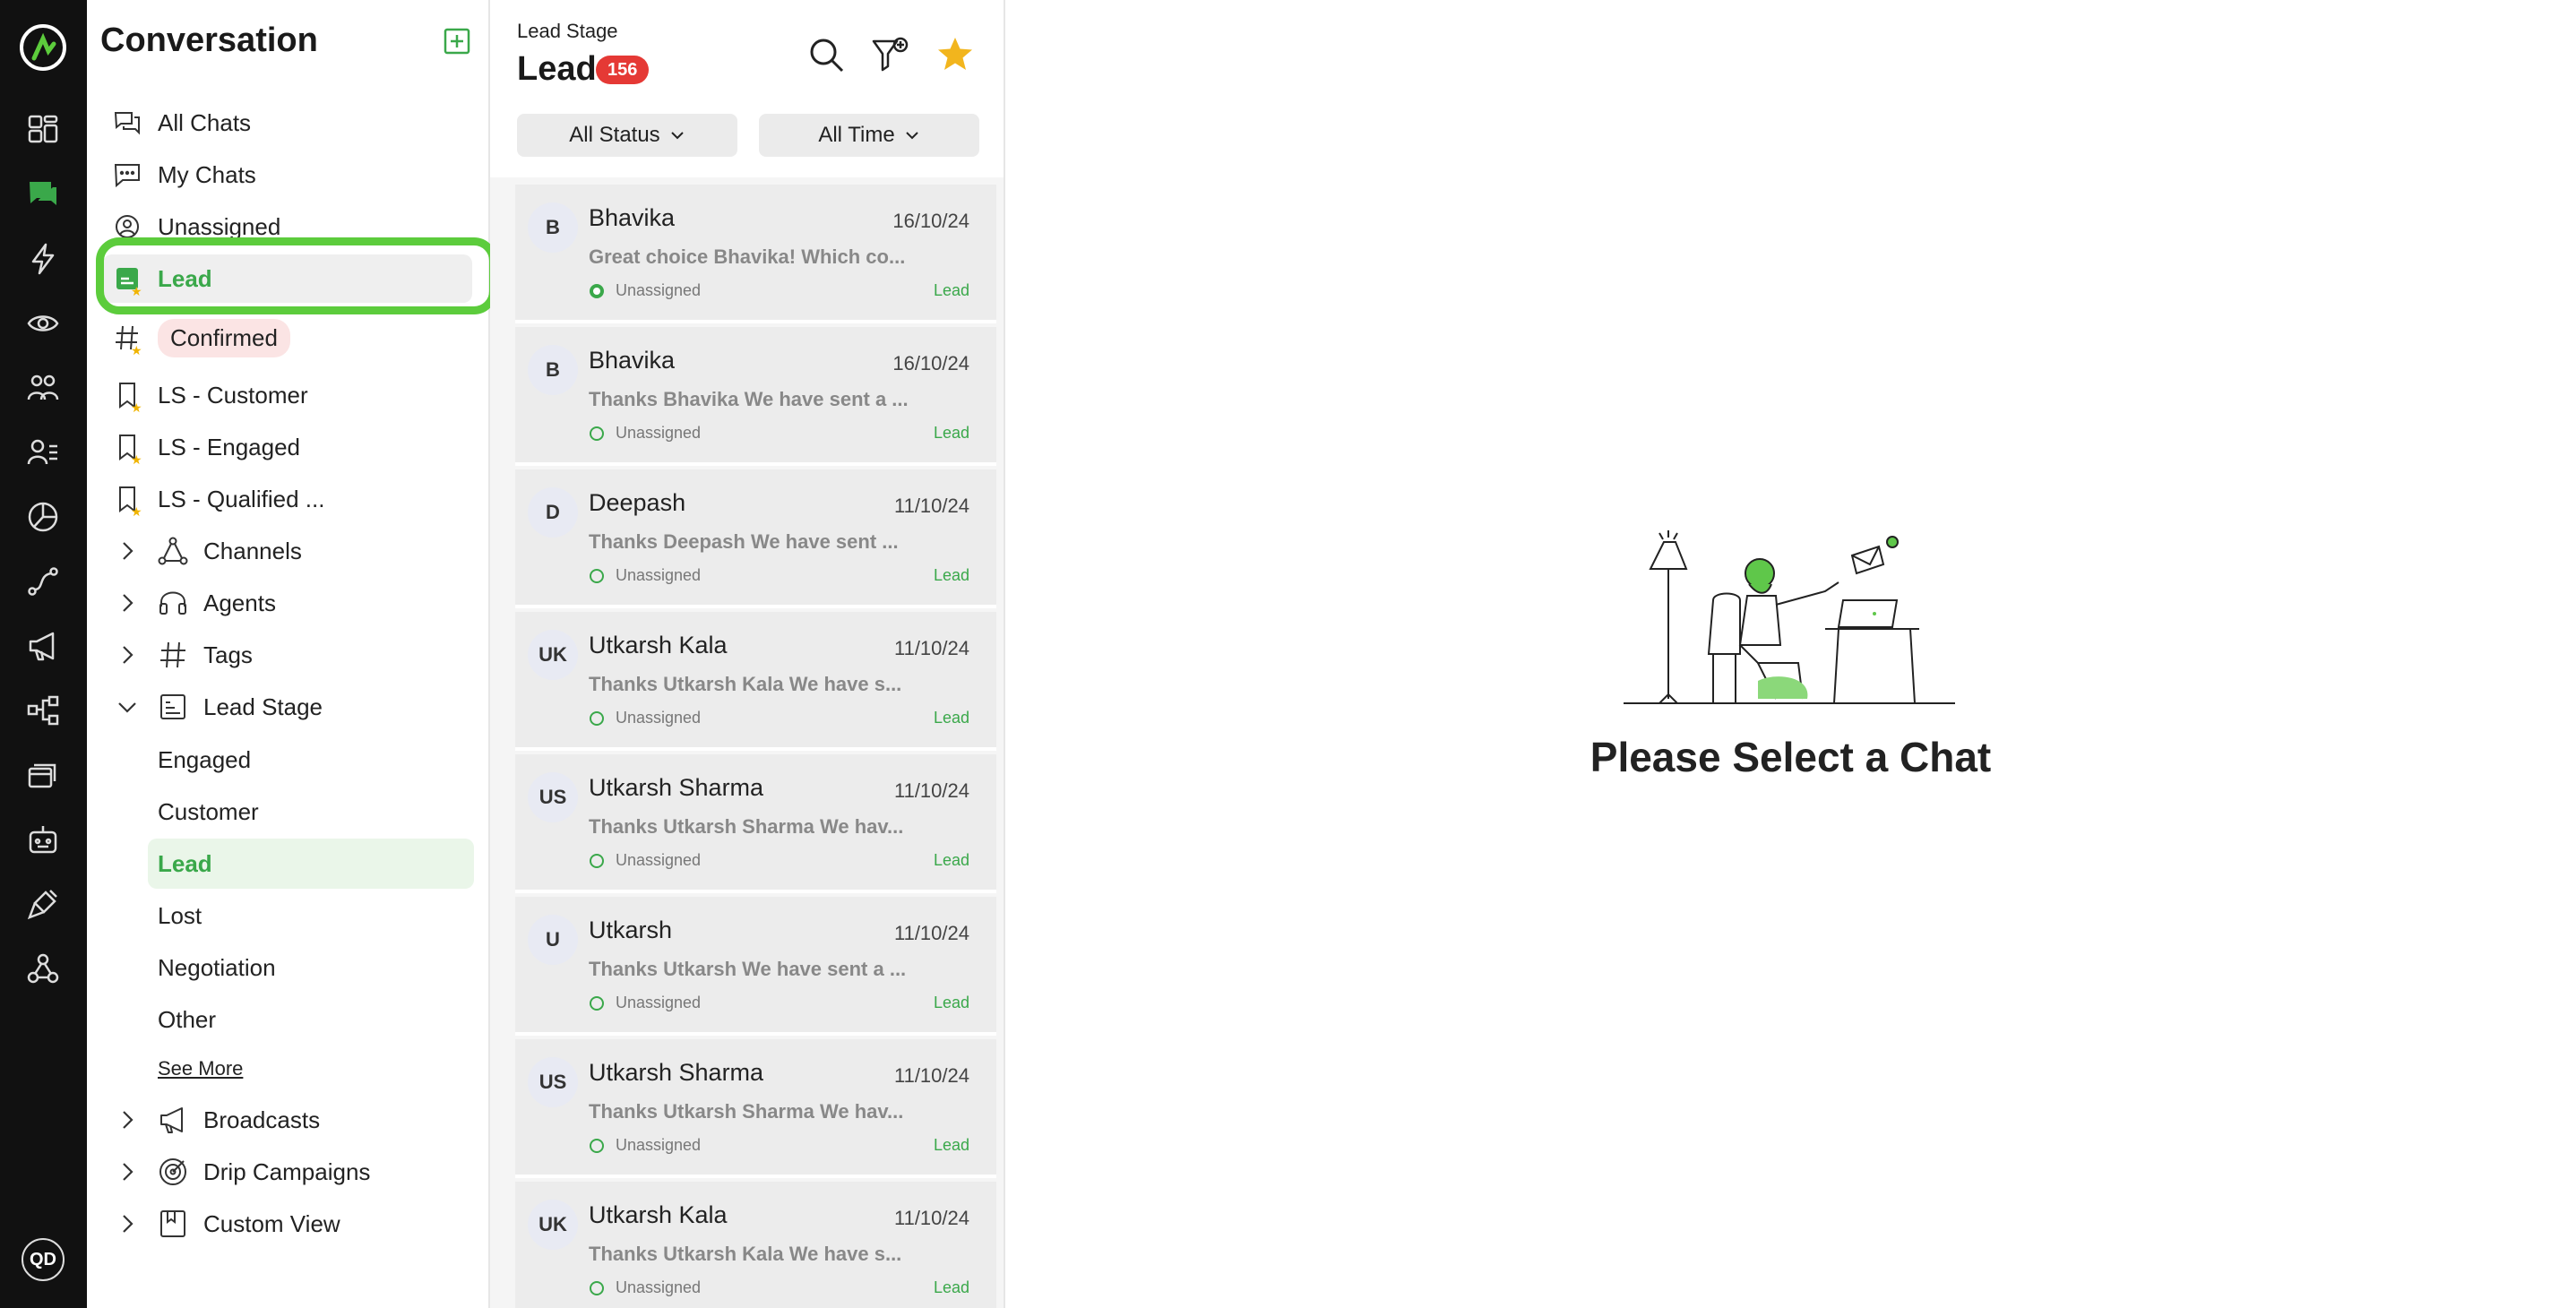 The width and height of the screenshot is (2576, 1308). Describe the element at coordinates (217, 968) in the screenshot. I see `lead-stage-negotiation: Negotiation` at that location.